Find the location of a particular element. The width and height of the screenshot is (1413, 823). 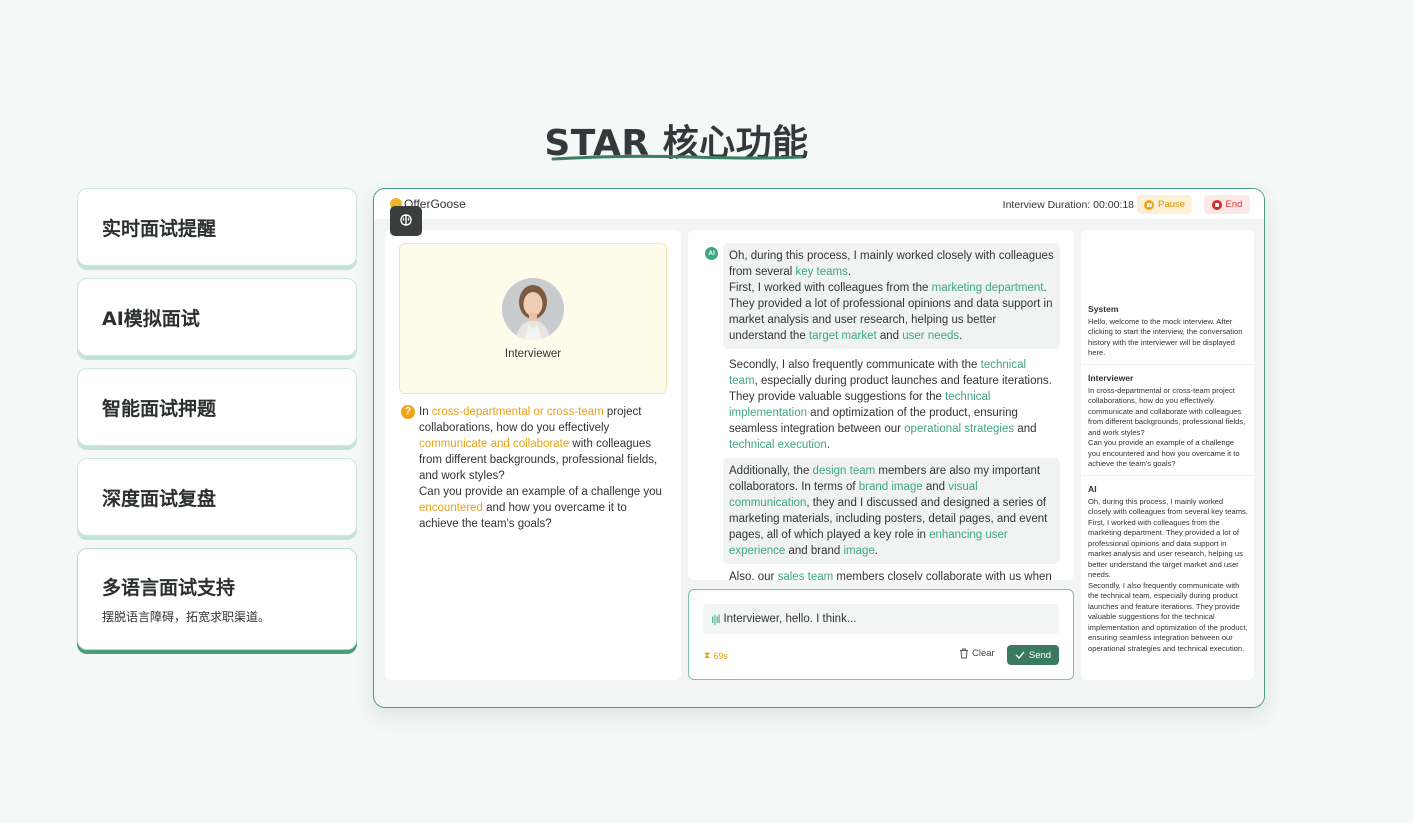

interviewer-card: Interviewer is located at coordinates (533, 318).